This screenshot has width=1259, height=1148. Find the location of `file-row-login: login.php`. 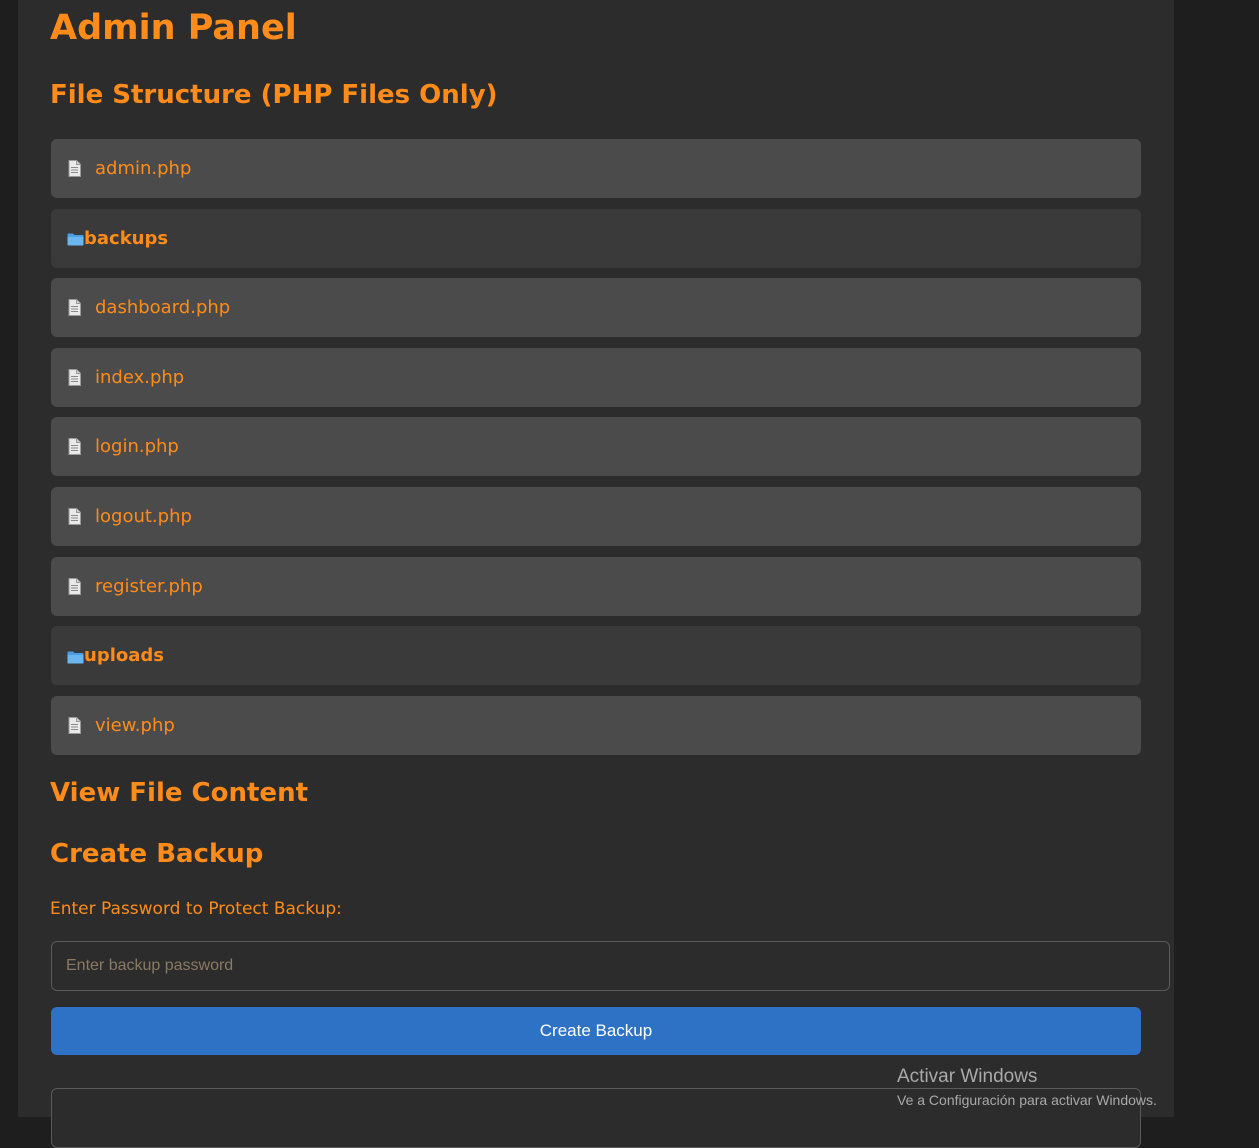

file-row-login: login.php is located at coordinates (596, 447).